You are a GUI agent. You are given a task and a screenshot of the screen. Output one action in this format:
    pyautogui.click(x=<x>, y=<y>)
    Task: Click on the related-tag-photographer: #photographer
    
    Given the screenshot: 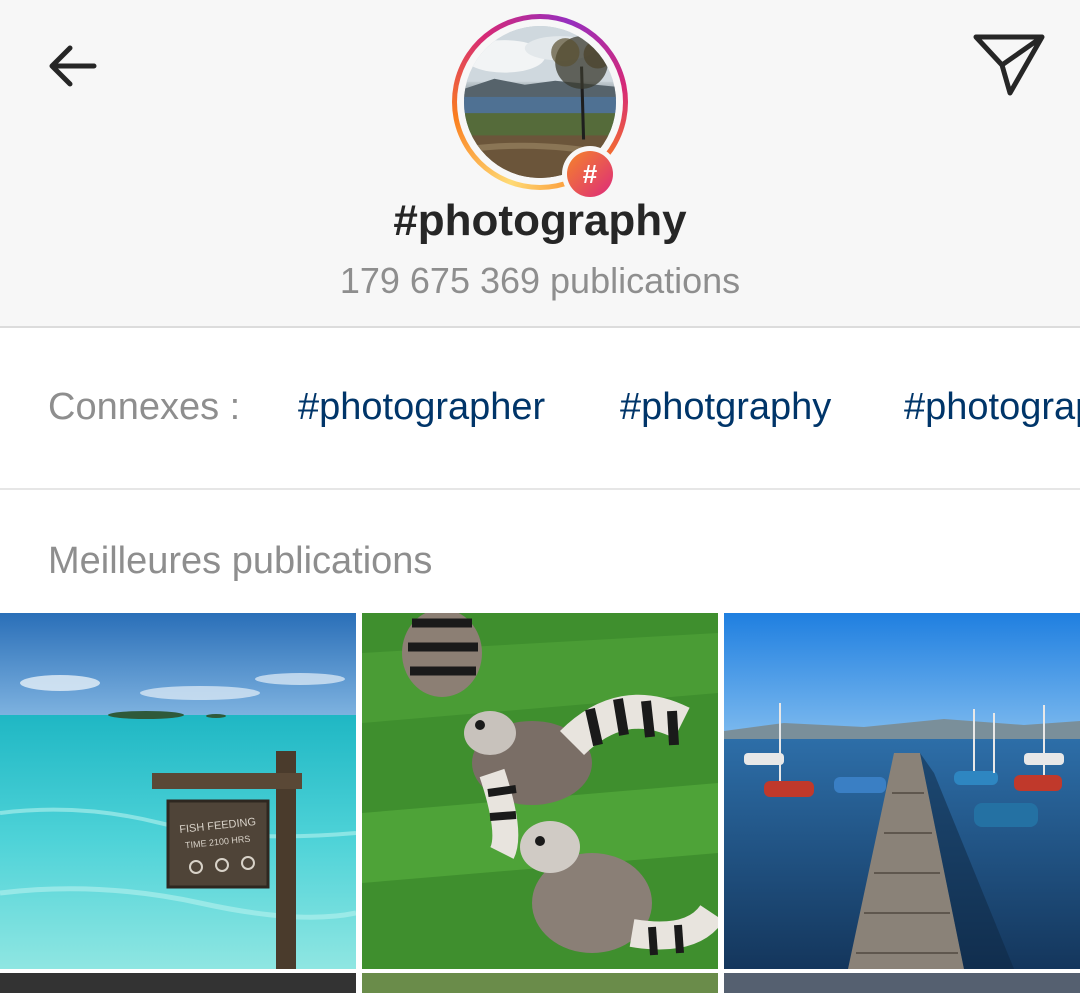 What is the action you would take?
    pyautogui.click(x=421, y=407)
    